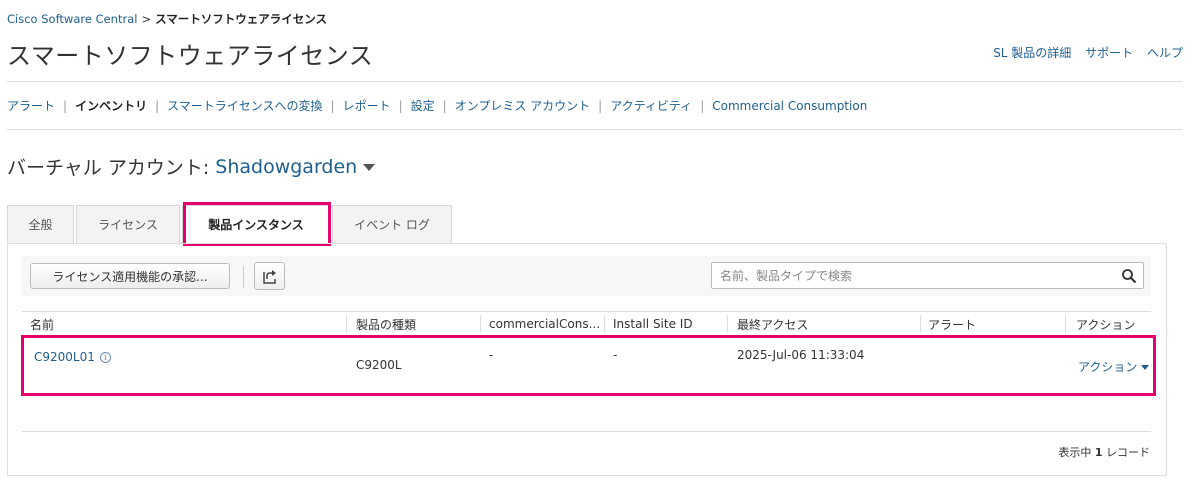 The height and width of the screenshot is (484, 1192). Describe the element at coordinates (594, 81) in the screenshot. I see `header-divider` at that location.